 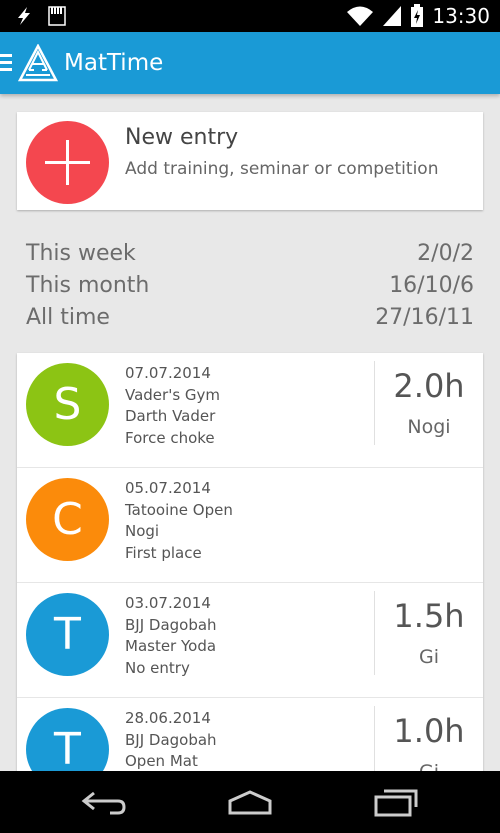 What do you see at coordinates (392, 16) in the screenshot?
I see `signal-icon` at bounding box center [392, 16].